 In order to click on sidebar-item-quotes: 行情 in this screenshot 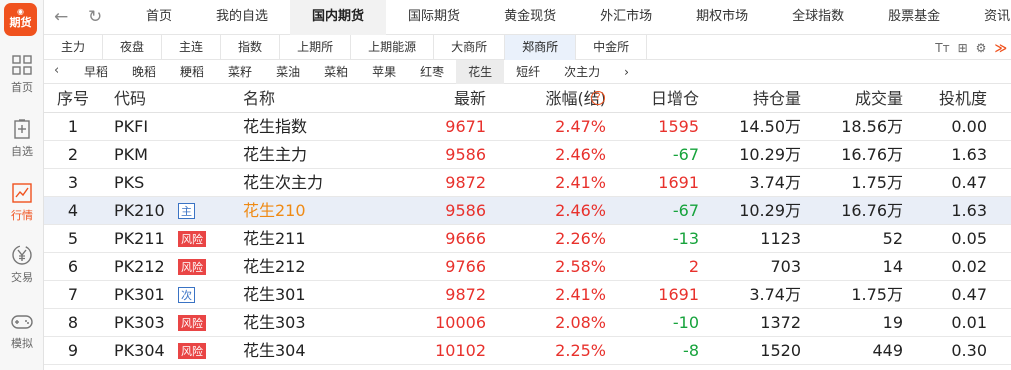, I will do `click(22, 209)`.